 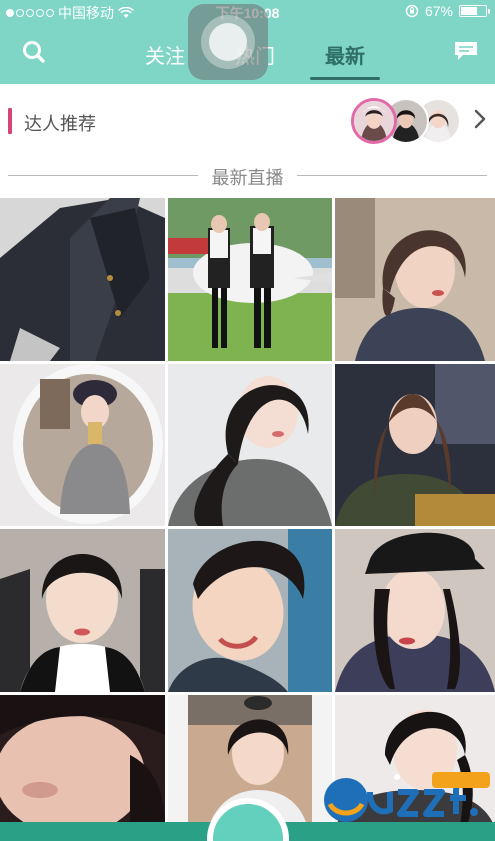 I want to click on app-header: 中国移动 下午10:08 67% 关注 热, so click(x=247, y=42).